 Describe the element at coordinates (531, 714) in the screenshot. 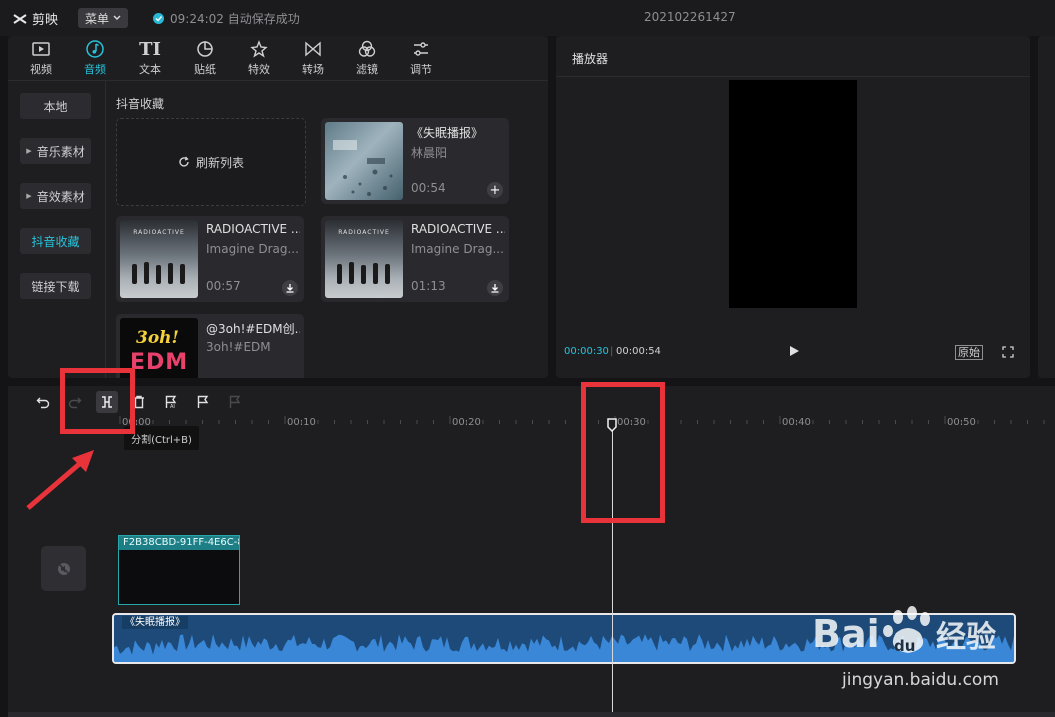

I see `timeline-scrollbar` at that location.